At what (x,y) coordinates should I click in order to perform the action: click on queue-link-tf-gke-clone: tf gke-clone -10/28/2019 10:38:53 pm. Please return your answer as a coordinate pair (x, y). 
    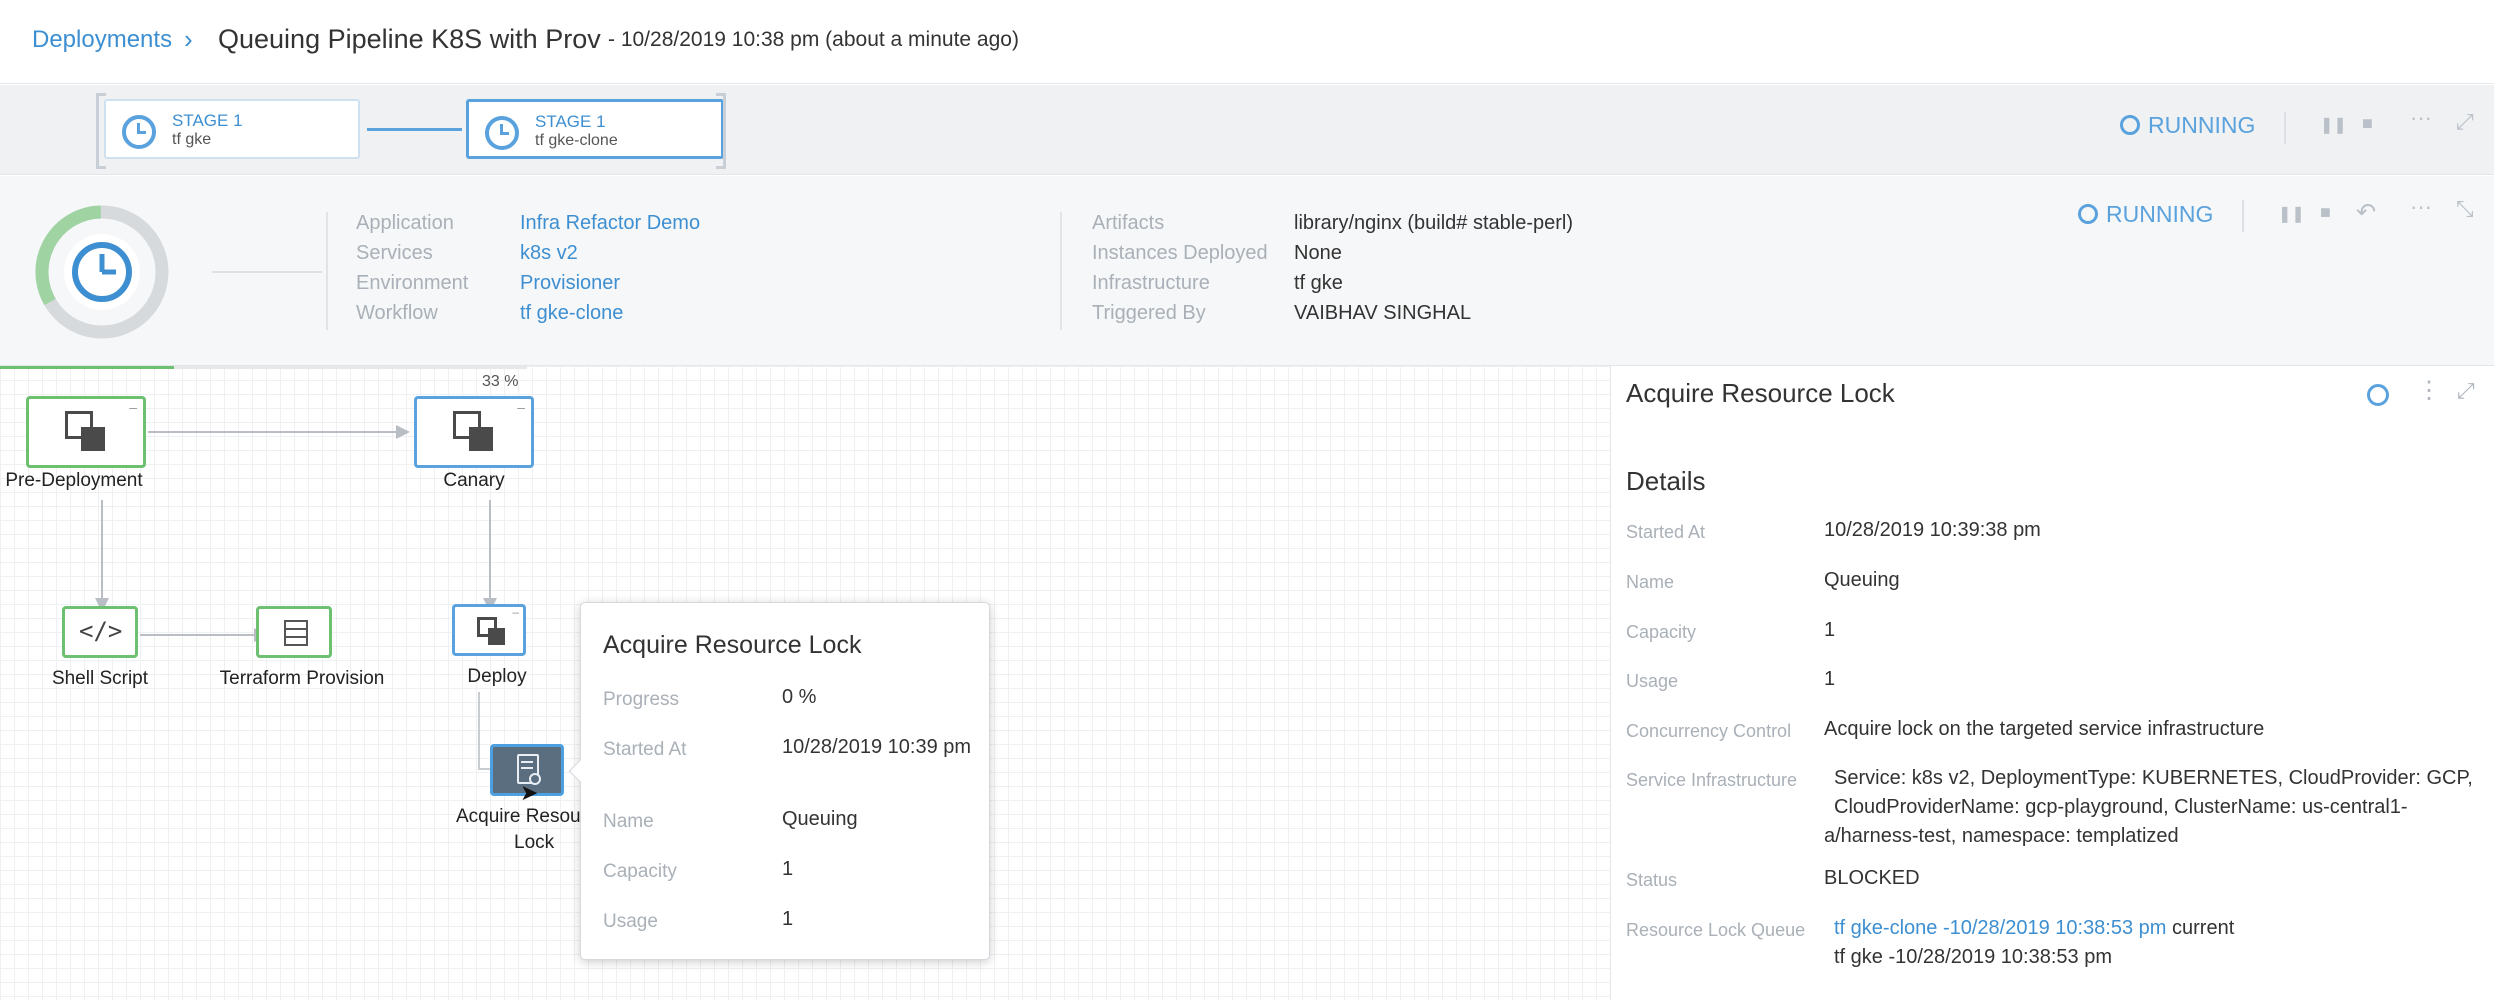
    Looking at the image, I should click on (2000, 928).